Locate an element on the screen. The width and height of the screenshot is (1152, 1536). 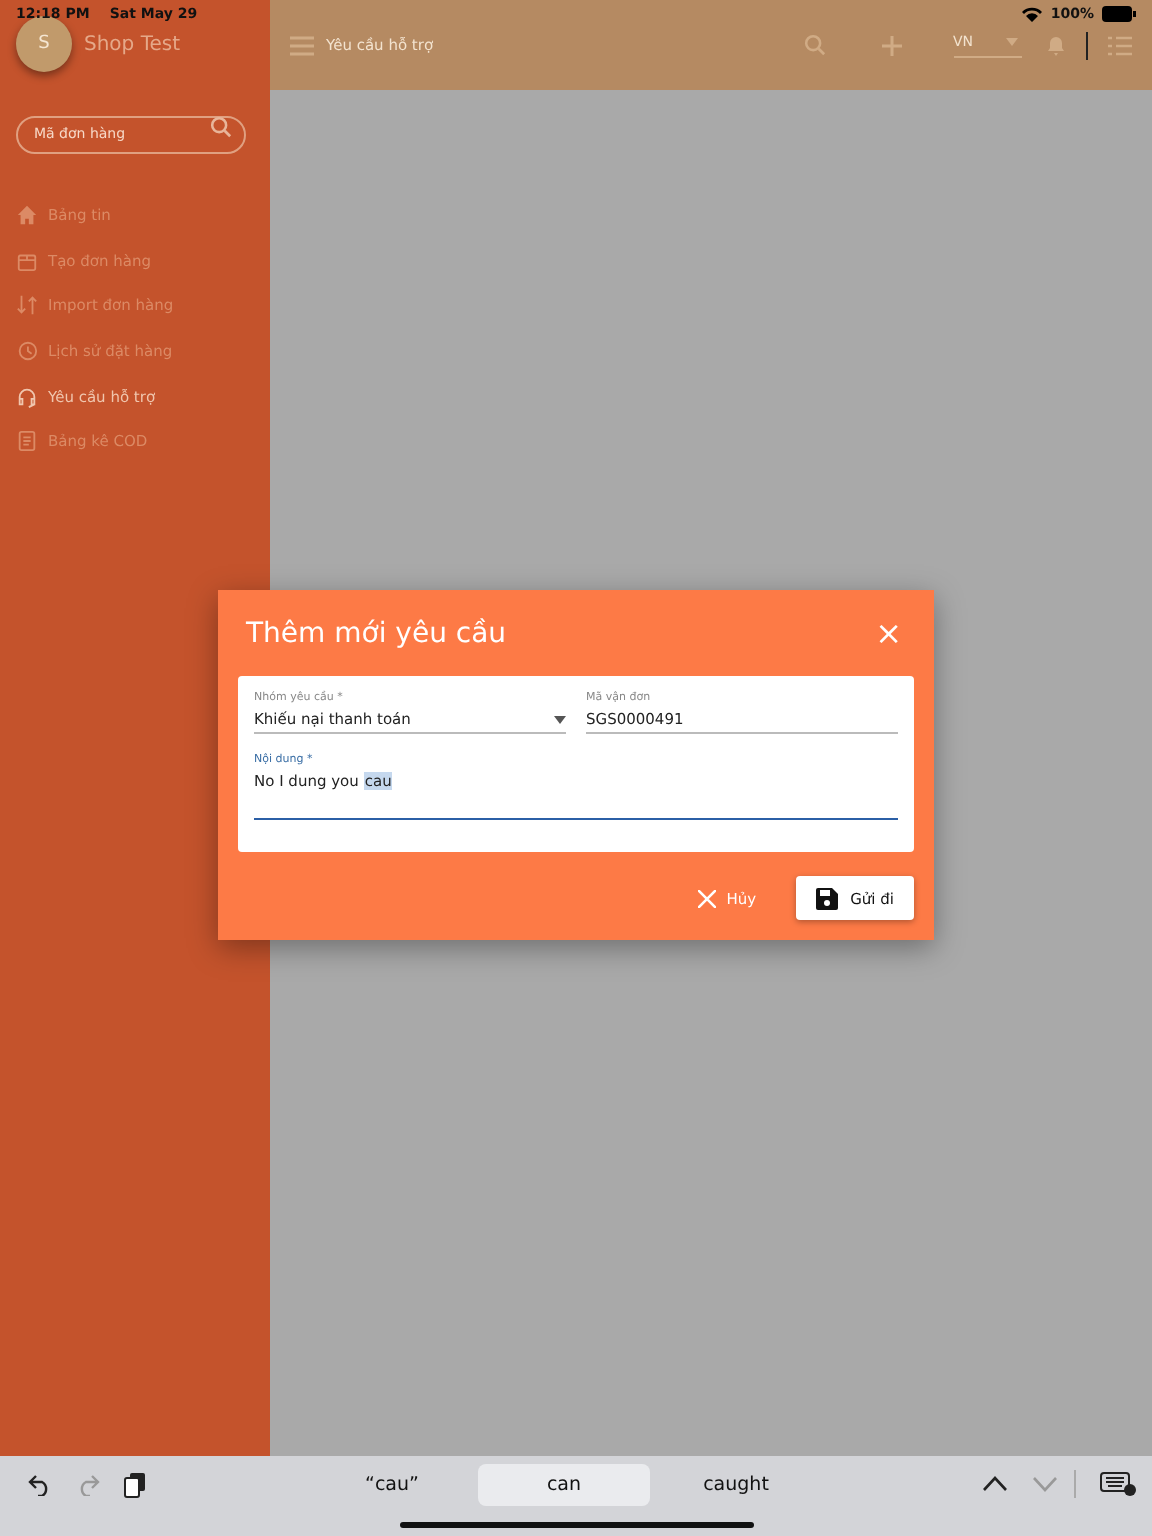
undo-icon is located at coordinates (40, 1484).